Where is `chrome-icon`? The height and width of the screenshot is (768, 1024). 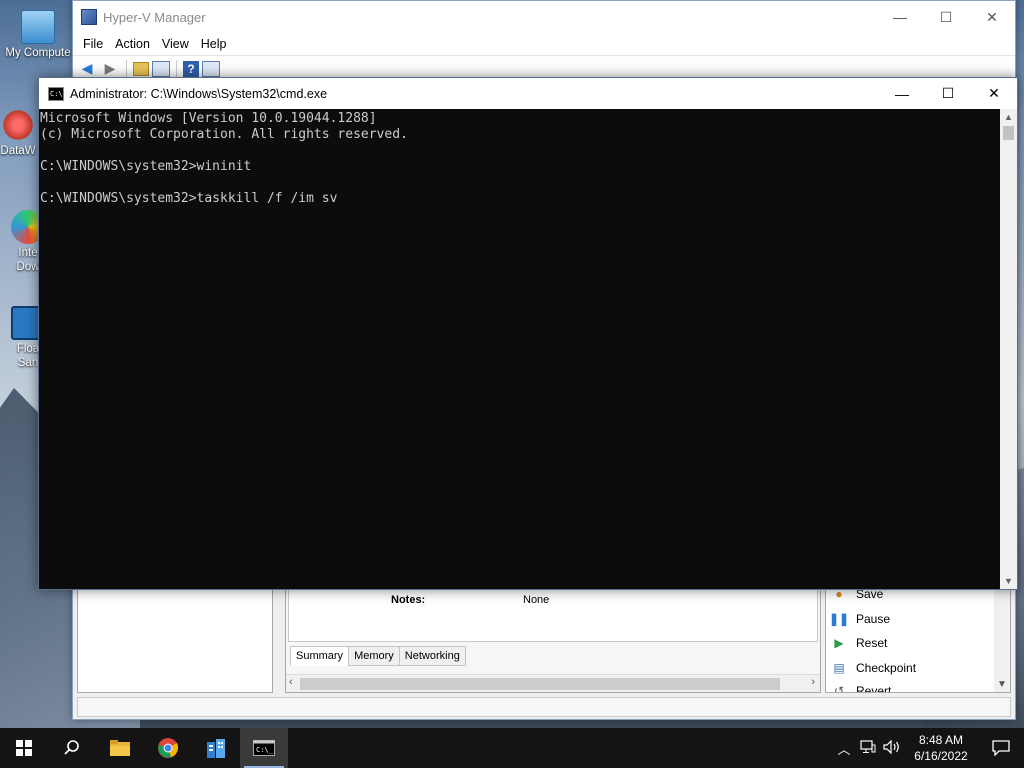
chrome-icon is located at coordinates (168, 748).